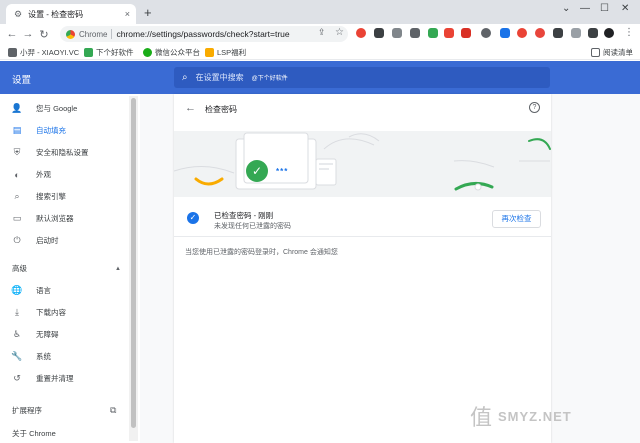 This screenshot has height=443, width=640. What do you see at coordinates (618, 52) in the screenshot?
I see `reading-list-label: 阅读清单` at bounding box center [618, 52].